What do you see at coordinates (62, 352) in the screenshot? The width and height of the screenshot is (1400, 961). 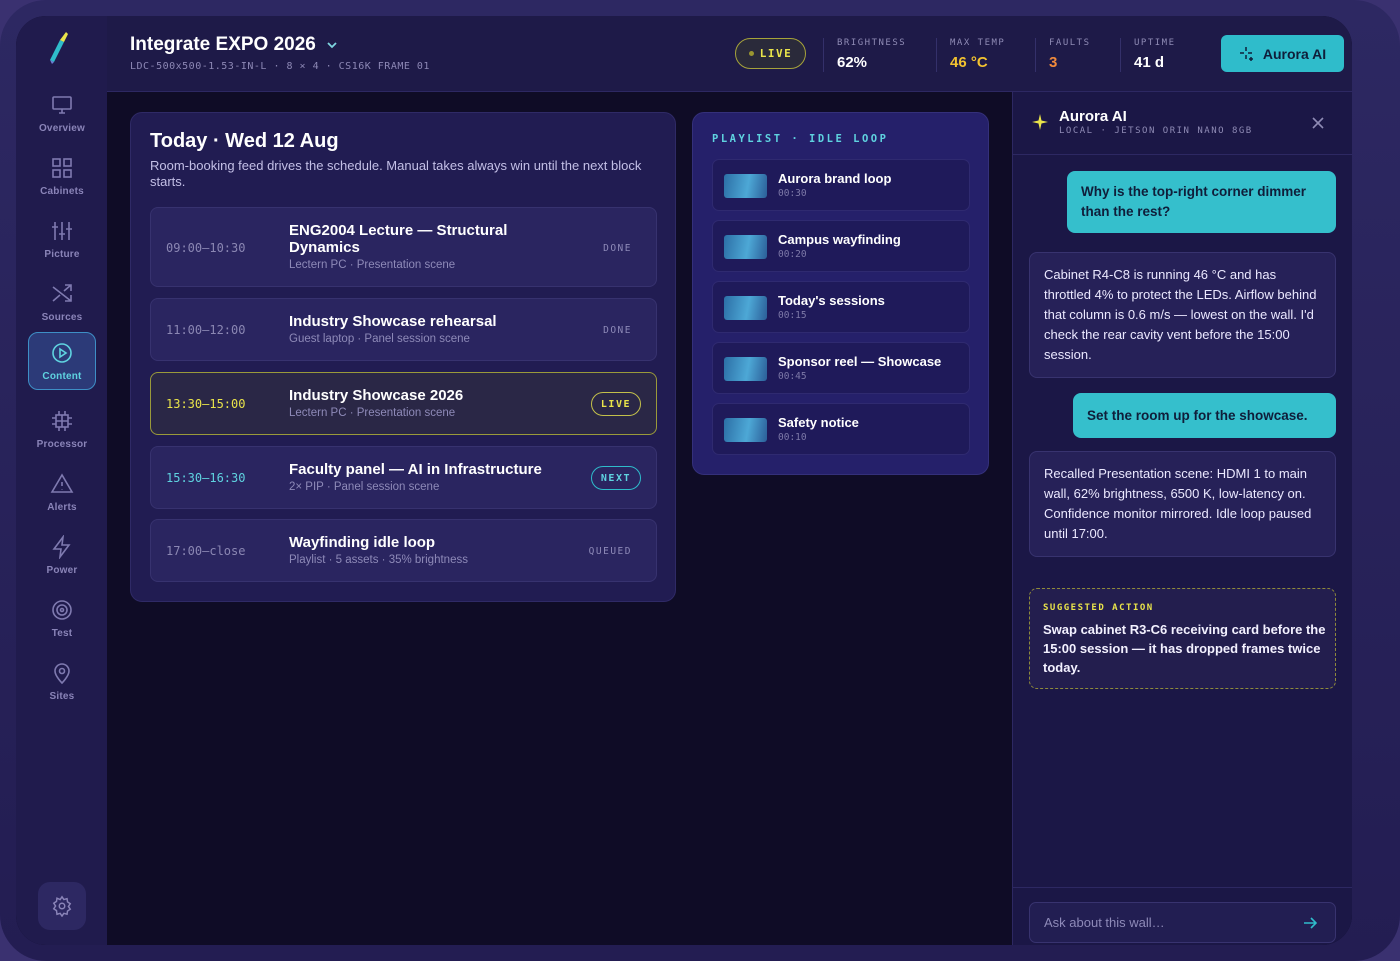 I see `play-circle-icon` at bounding box center [62, 352].